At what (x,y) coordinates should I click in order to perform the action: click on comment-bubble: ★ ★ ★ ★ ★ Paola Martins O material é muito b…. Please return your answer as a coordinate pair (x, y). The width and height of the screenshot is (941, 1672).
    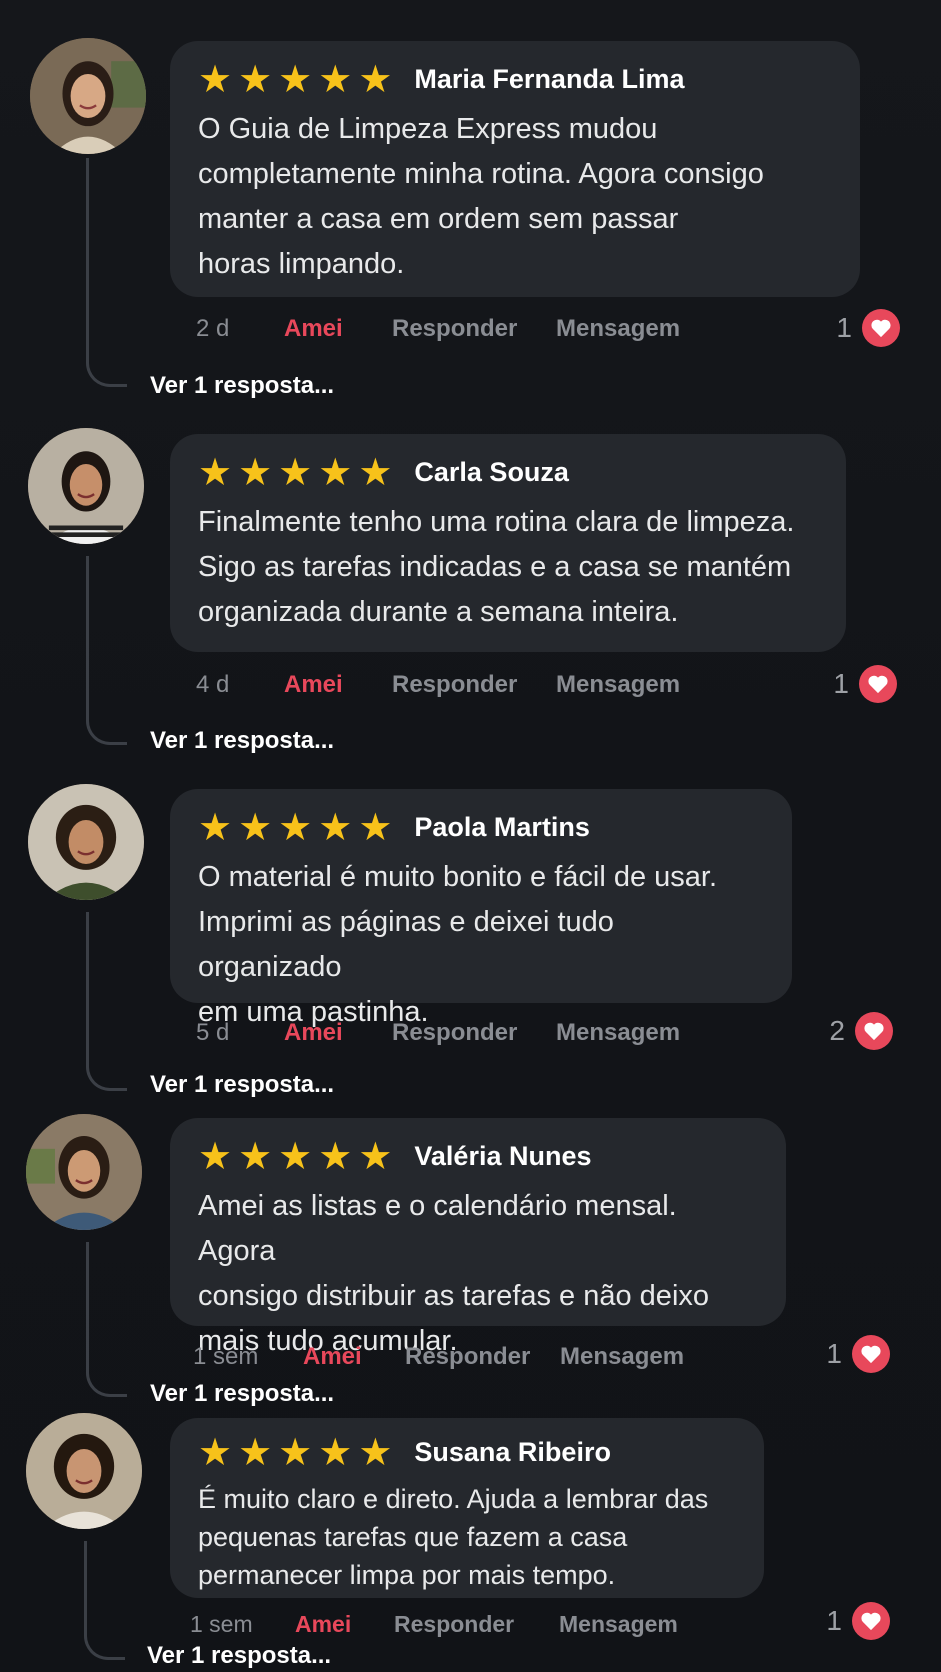
    Looking at the image, I should click on (481, 908).